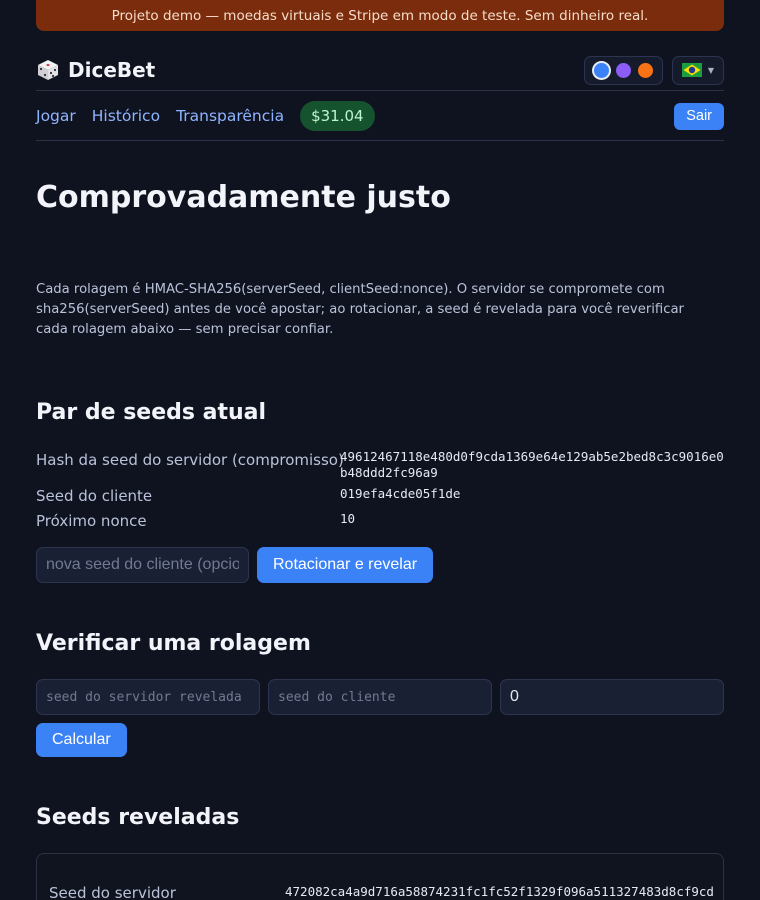  I want to click on logo: DiceBet, so click(95, 70).